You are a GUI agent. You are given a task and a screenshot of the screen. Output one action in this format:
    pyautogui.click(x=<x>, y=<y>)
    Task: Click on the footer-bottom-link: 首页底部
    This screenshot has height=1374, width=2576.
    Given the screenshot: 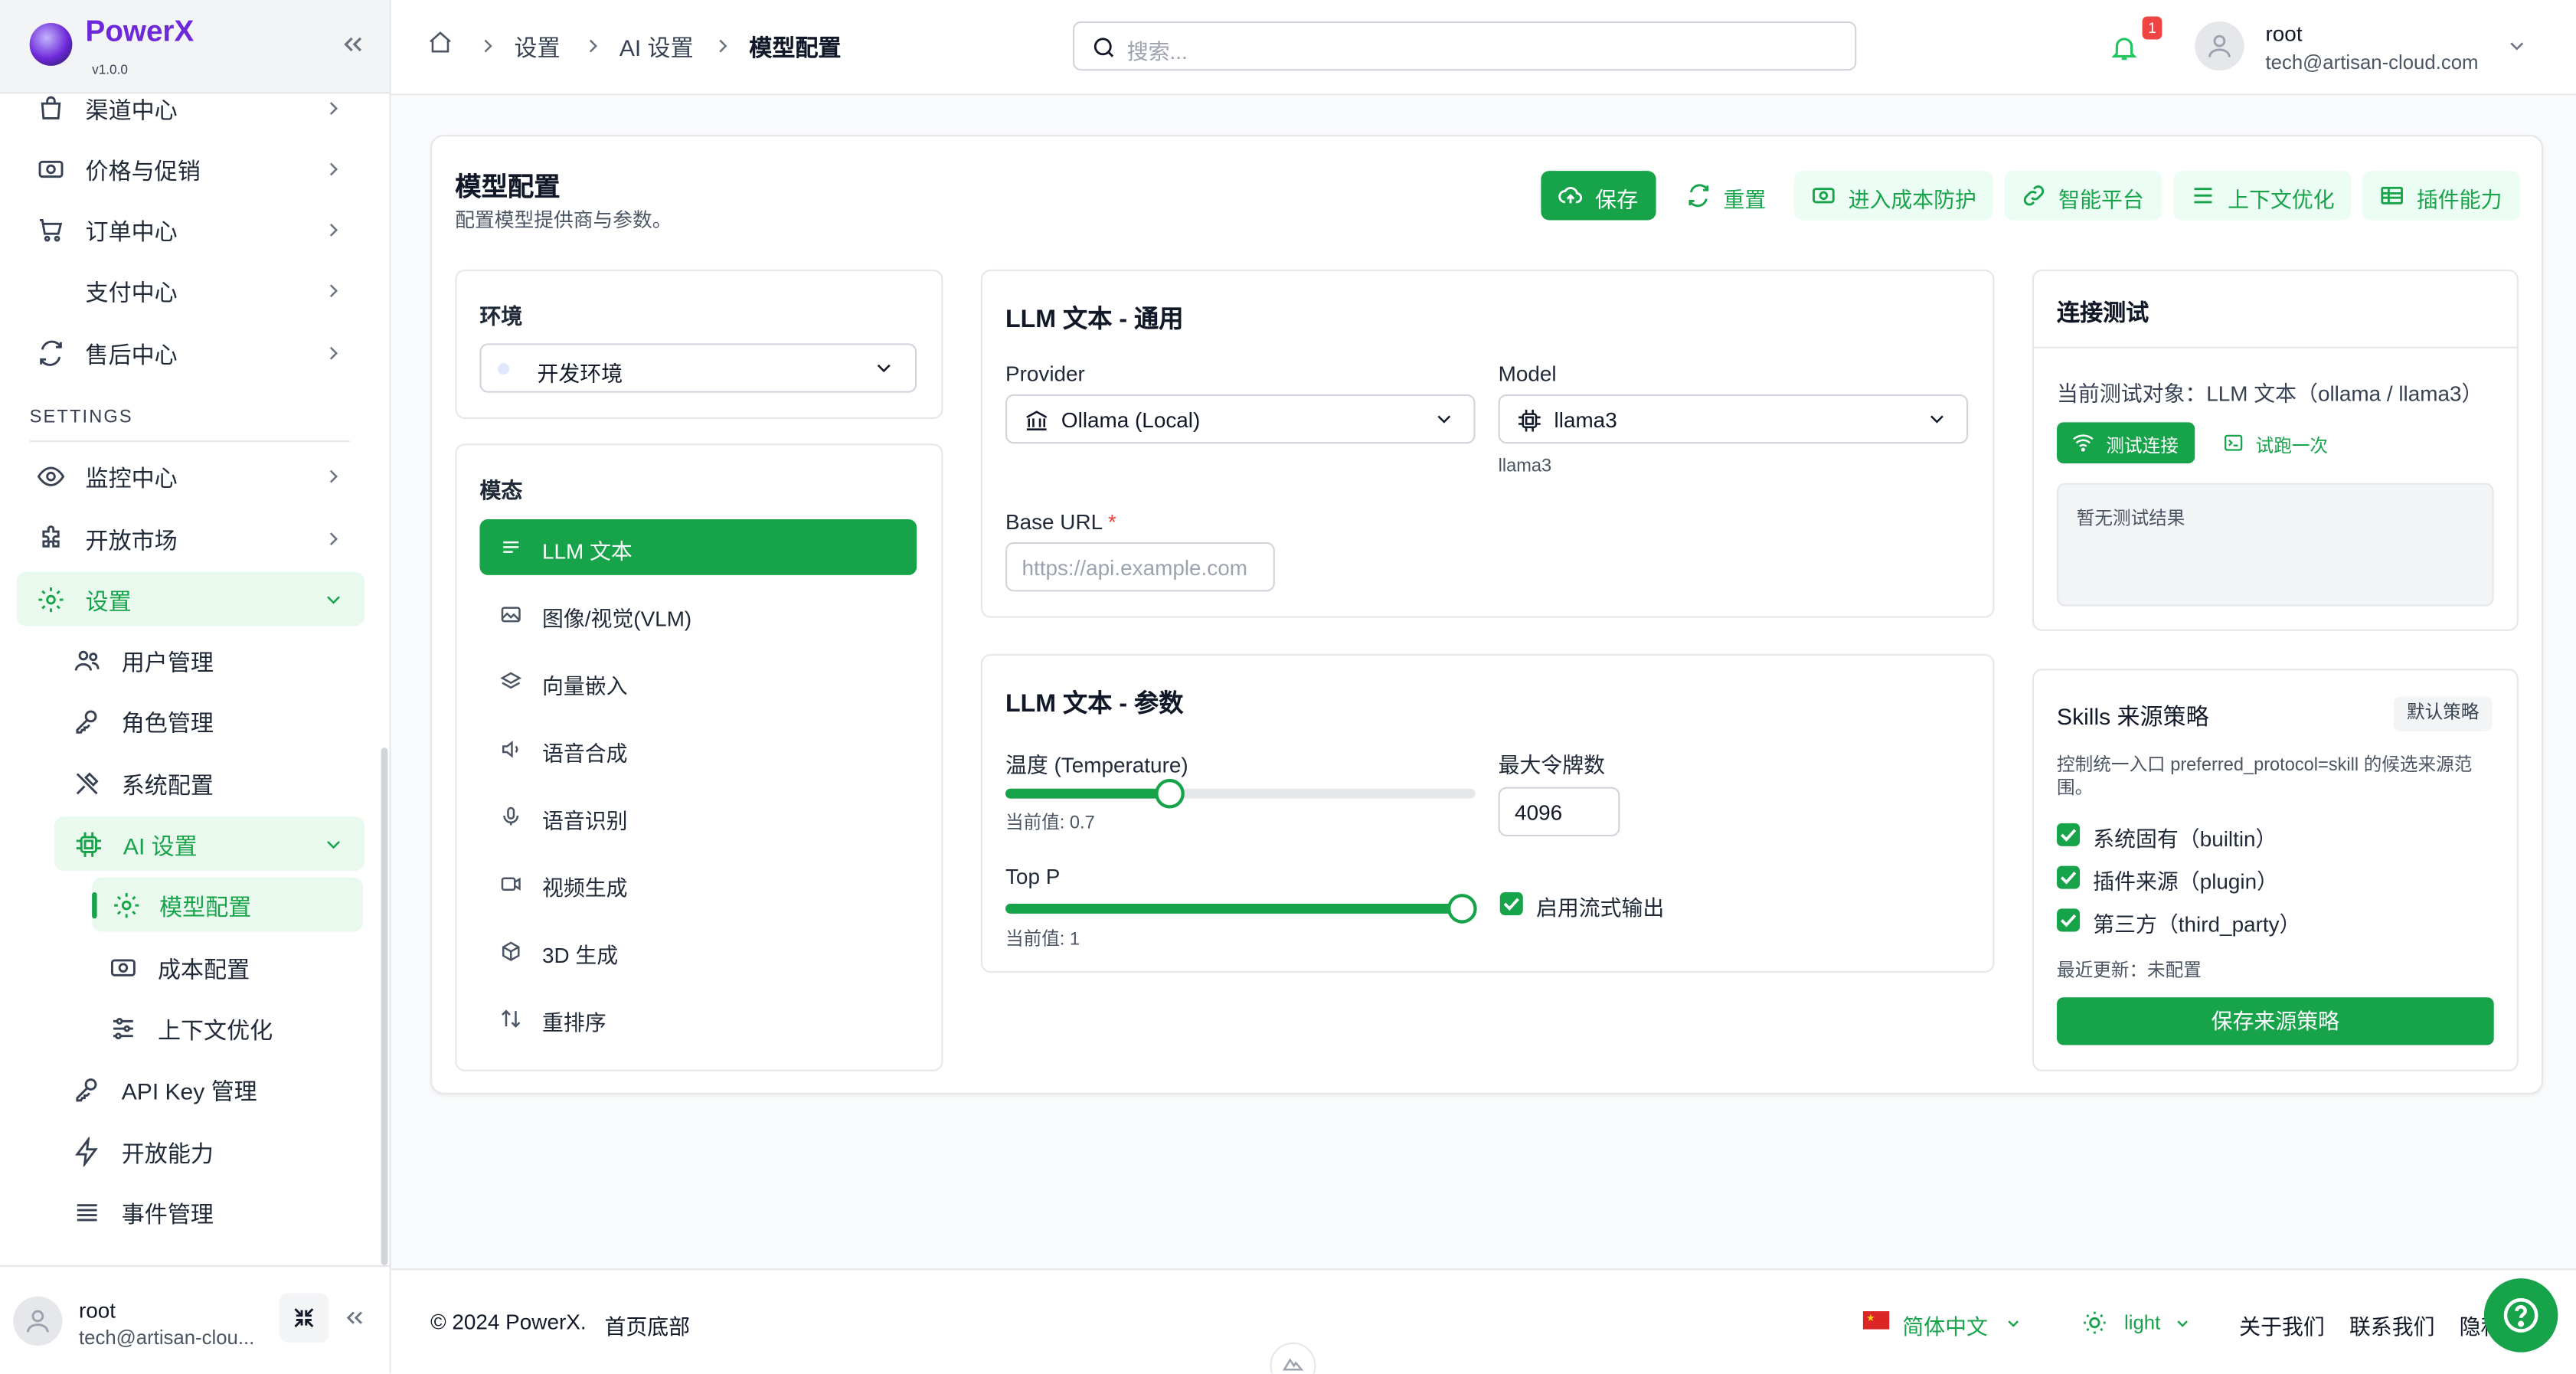 What is the action you would take?
    pyautogui.click(x=648, y=1325)
    